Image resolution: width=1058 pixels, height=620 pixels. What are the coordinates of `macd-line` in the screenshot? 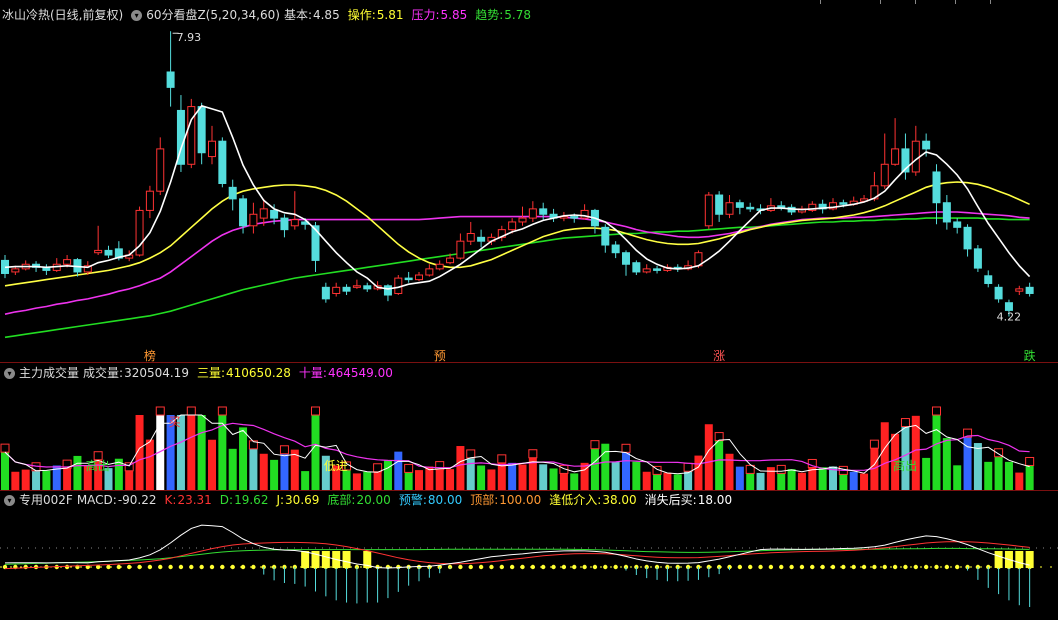 It's located at (517, 546).